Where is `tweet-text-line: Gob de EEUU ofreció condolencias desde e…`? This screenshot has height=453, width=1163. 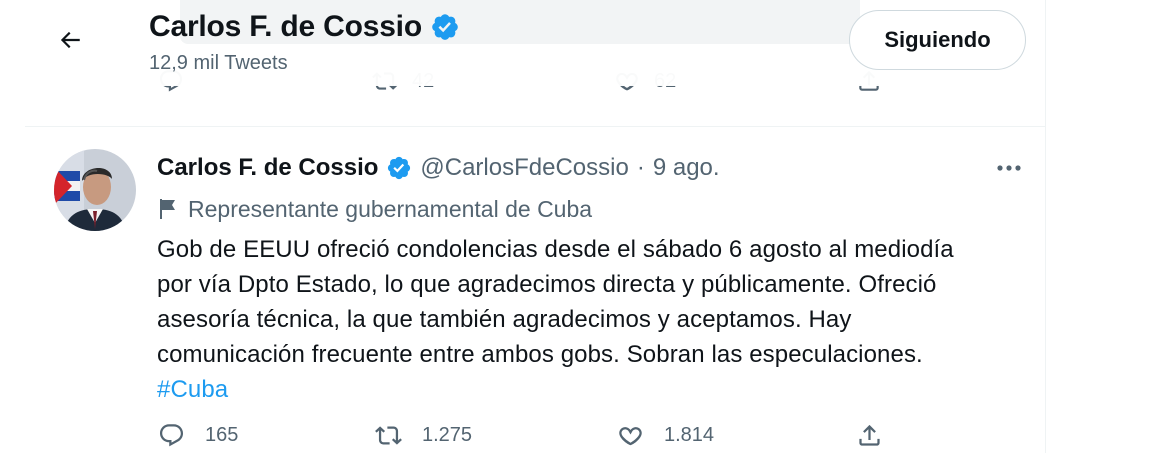
tweet-text-line: Gob de EEUU ofreció condolencias desde e… is located at coordinates (555, 249).